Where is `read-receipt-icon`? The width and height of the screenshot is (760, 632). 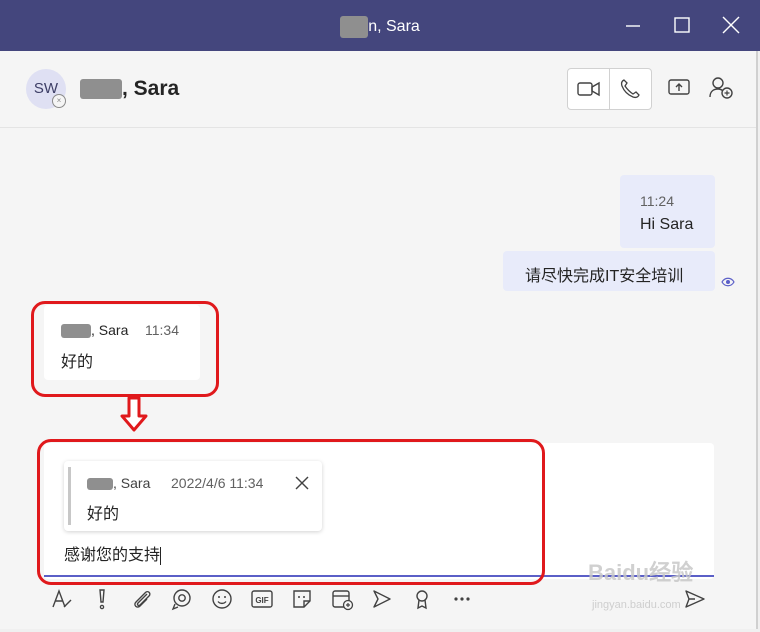
read-receipt-icon is located at coordinates (728, 283).